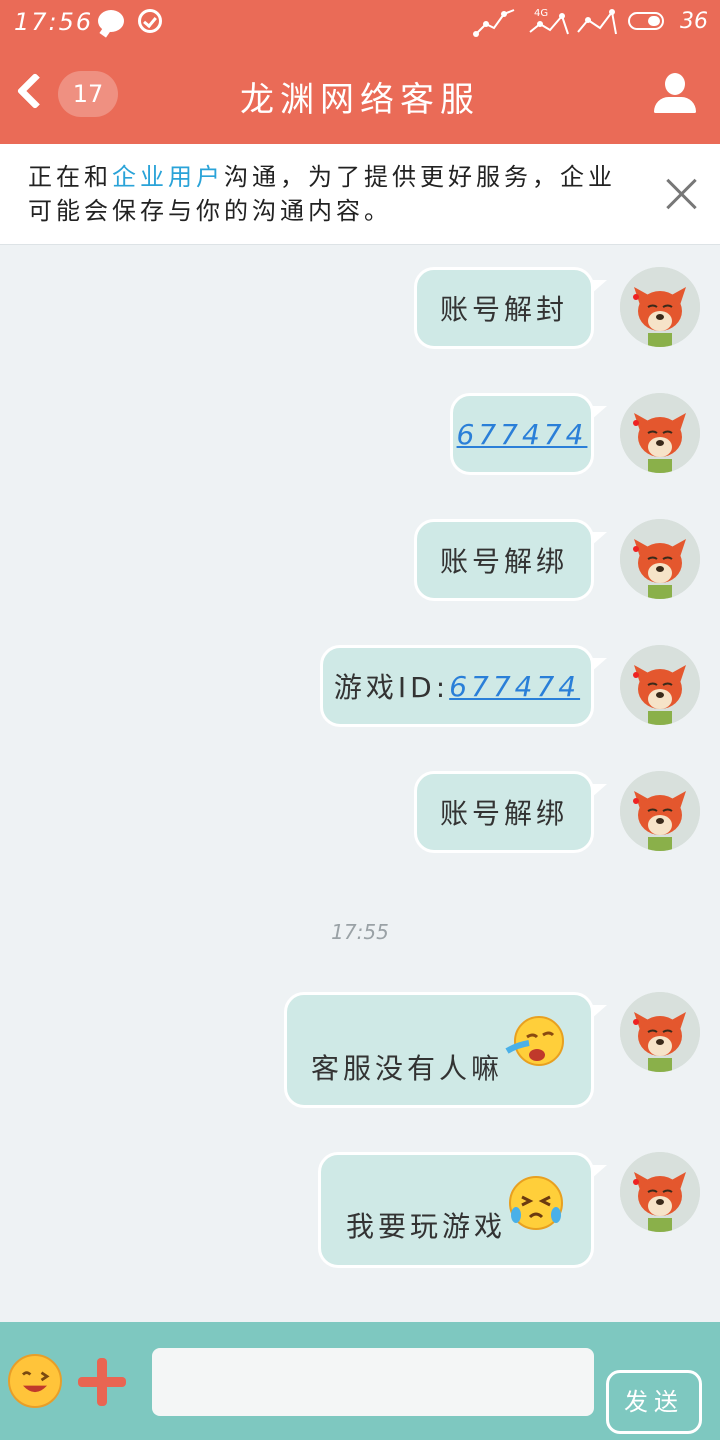 The width and height of the screenshot is (720, 1440). I want to click on message-bubble: 游戏ID: 677474, so click(463, 686).